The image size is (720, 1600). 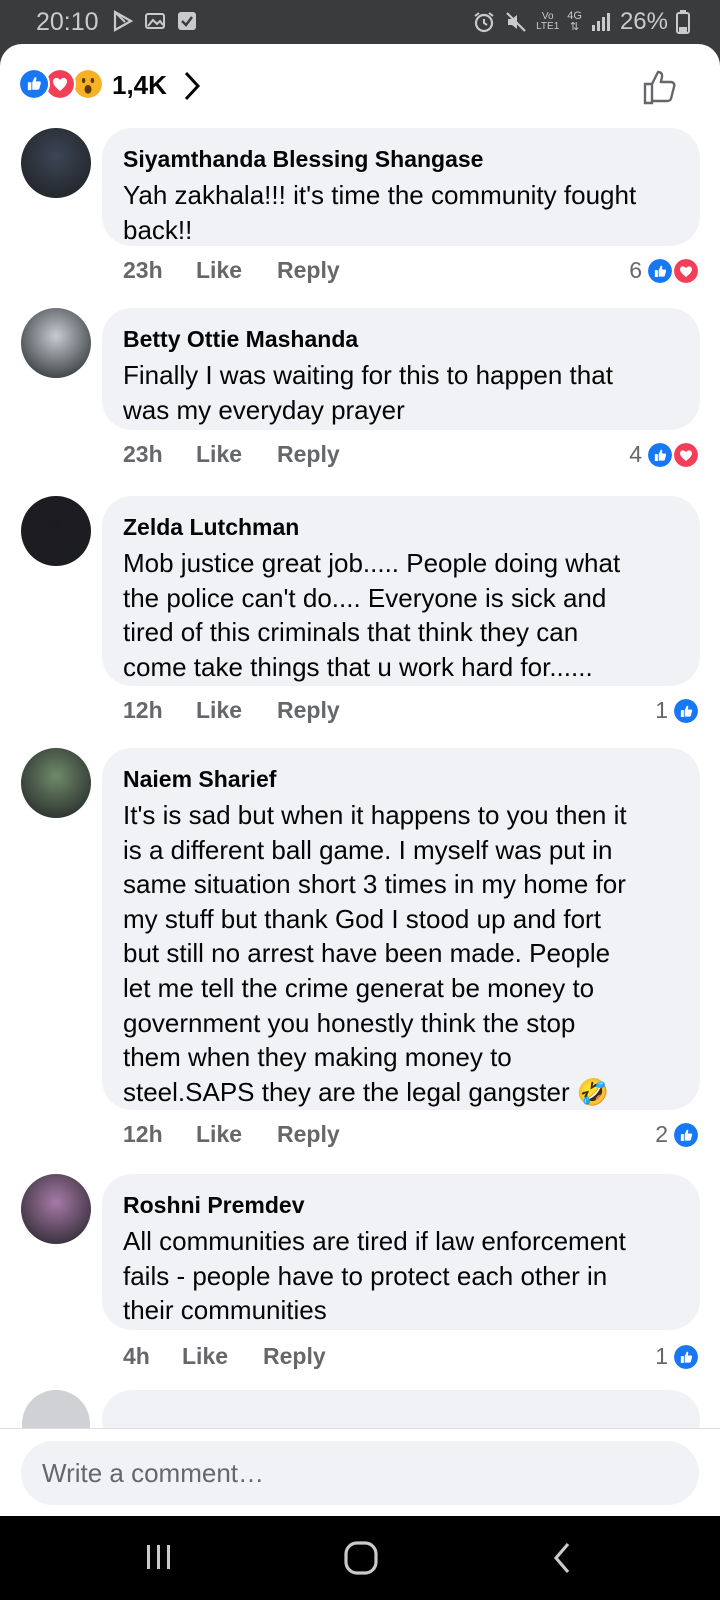 What do you see at coordinates (516, 22) in the screenshot?
I see `mute-icon` at bounding box center [516, 22].